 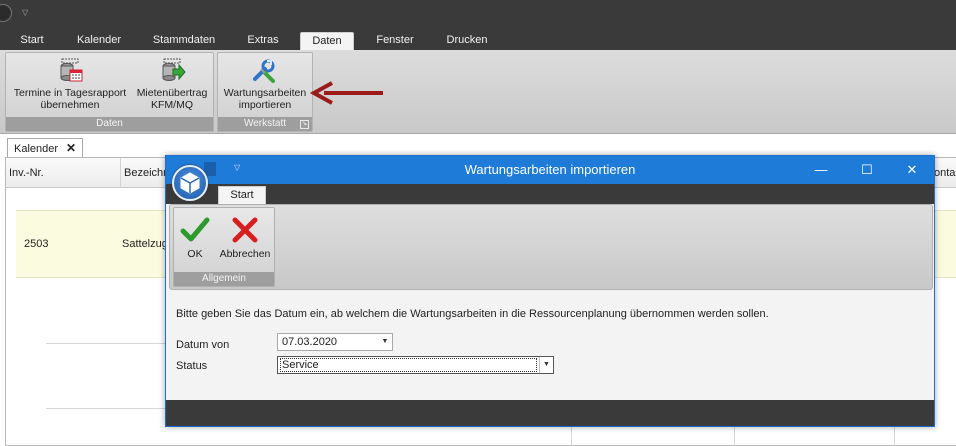 I want to click on ok-button: OK, so click(x=195, y=238).